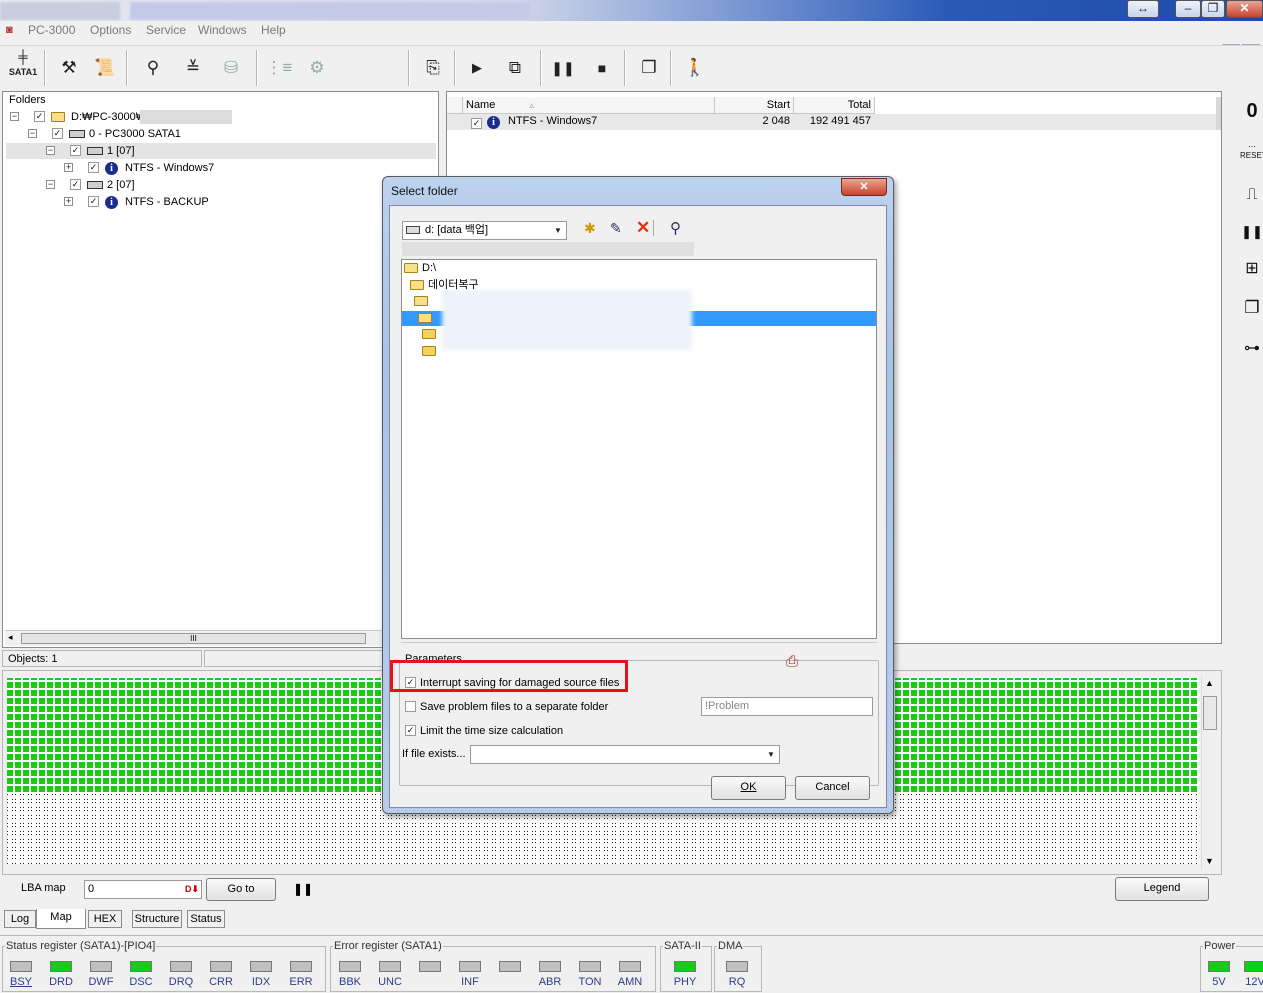  Describe the element at coordinates (153, 68) in the screenshot. I see `binoculars-icon: ⚲` at that location.